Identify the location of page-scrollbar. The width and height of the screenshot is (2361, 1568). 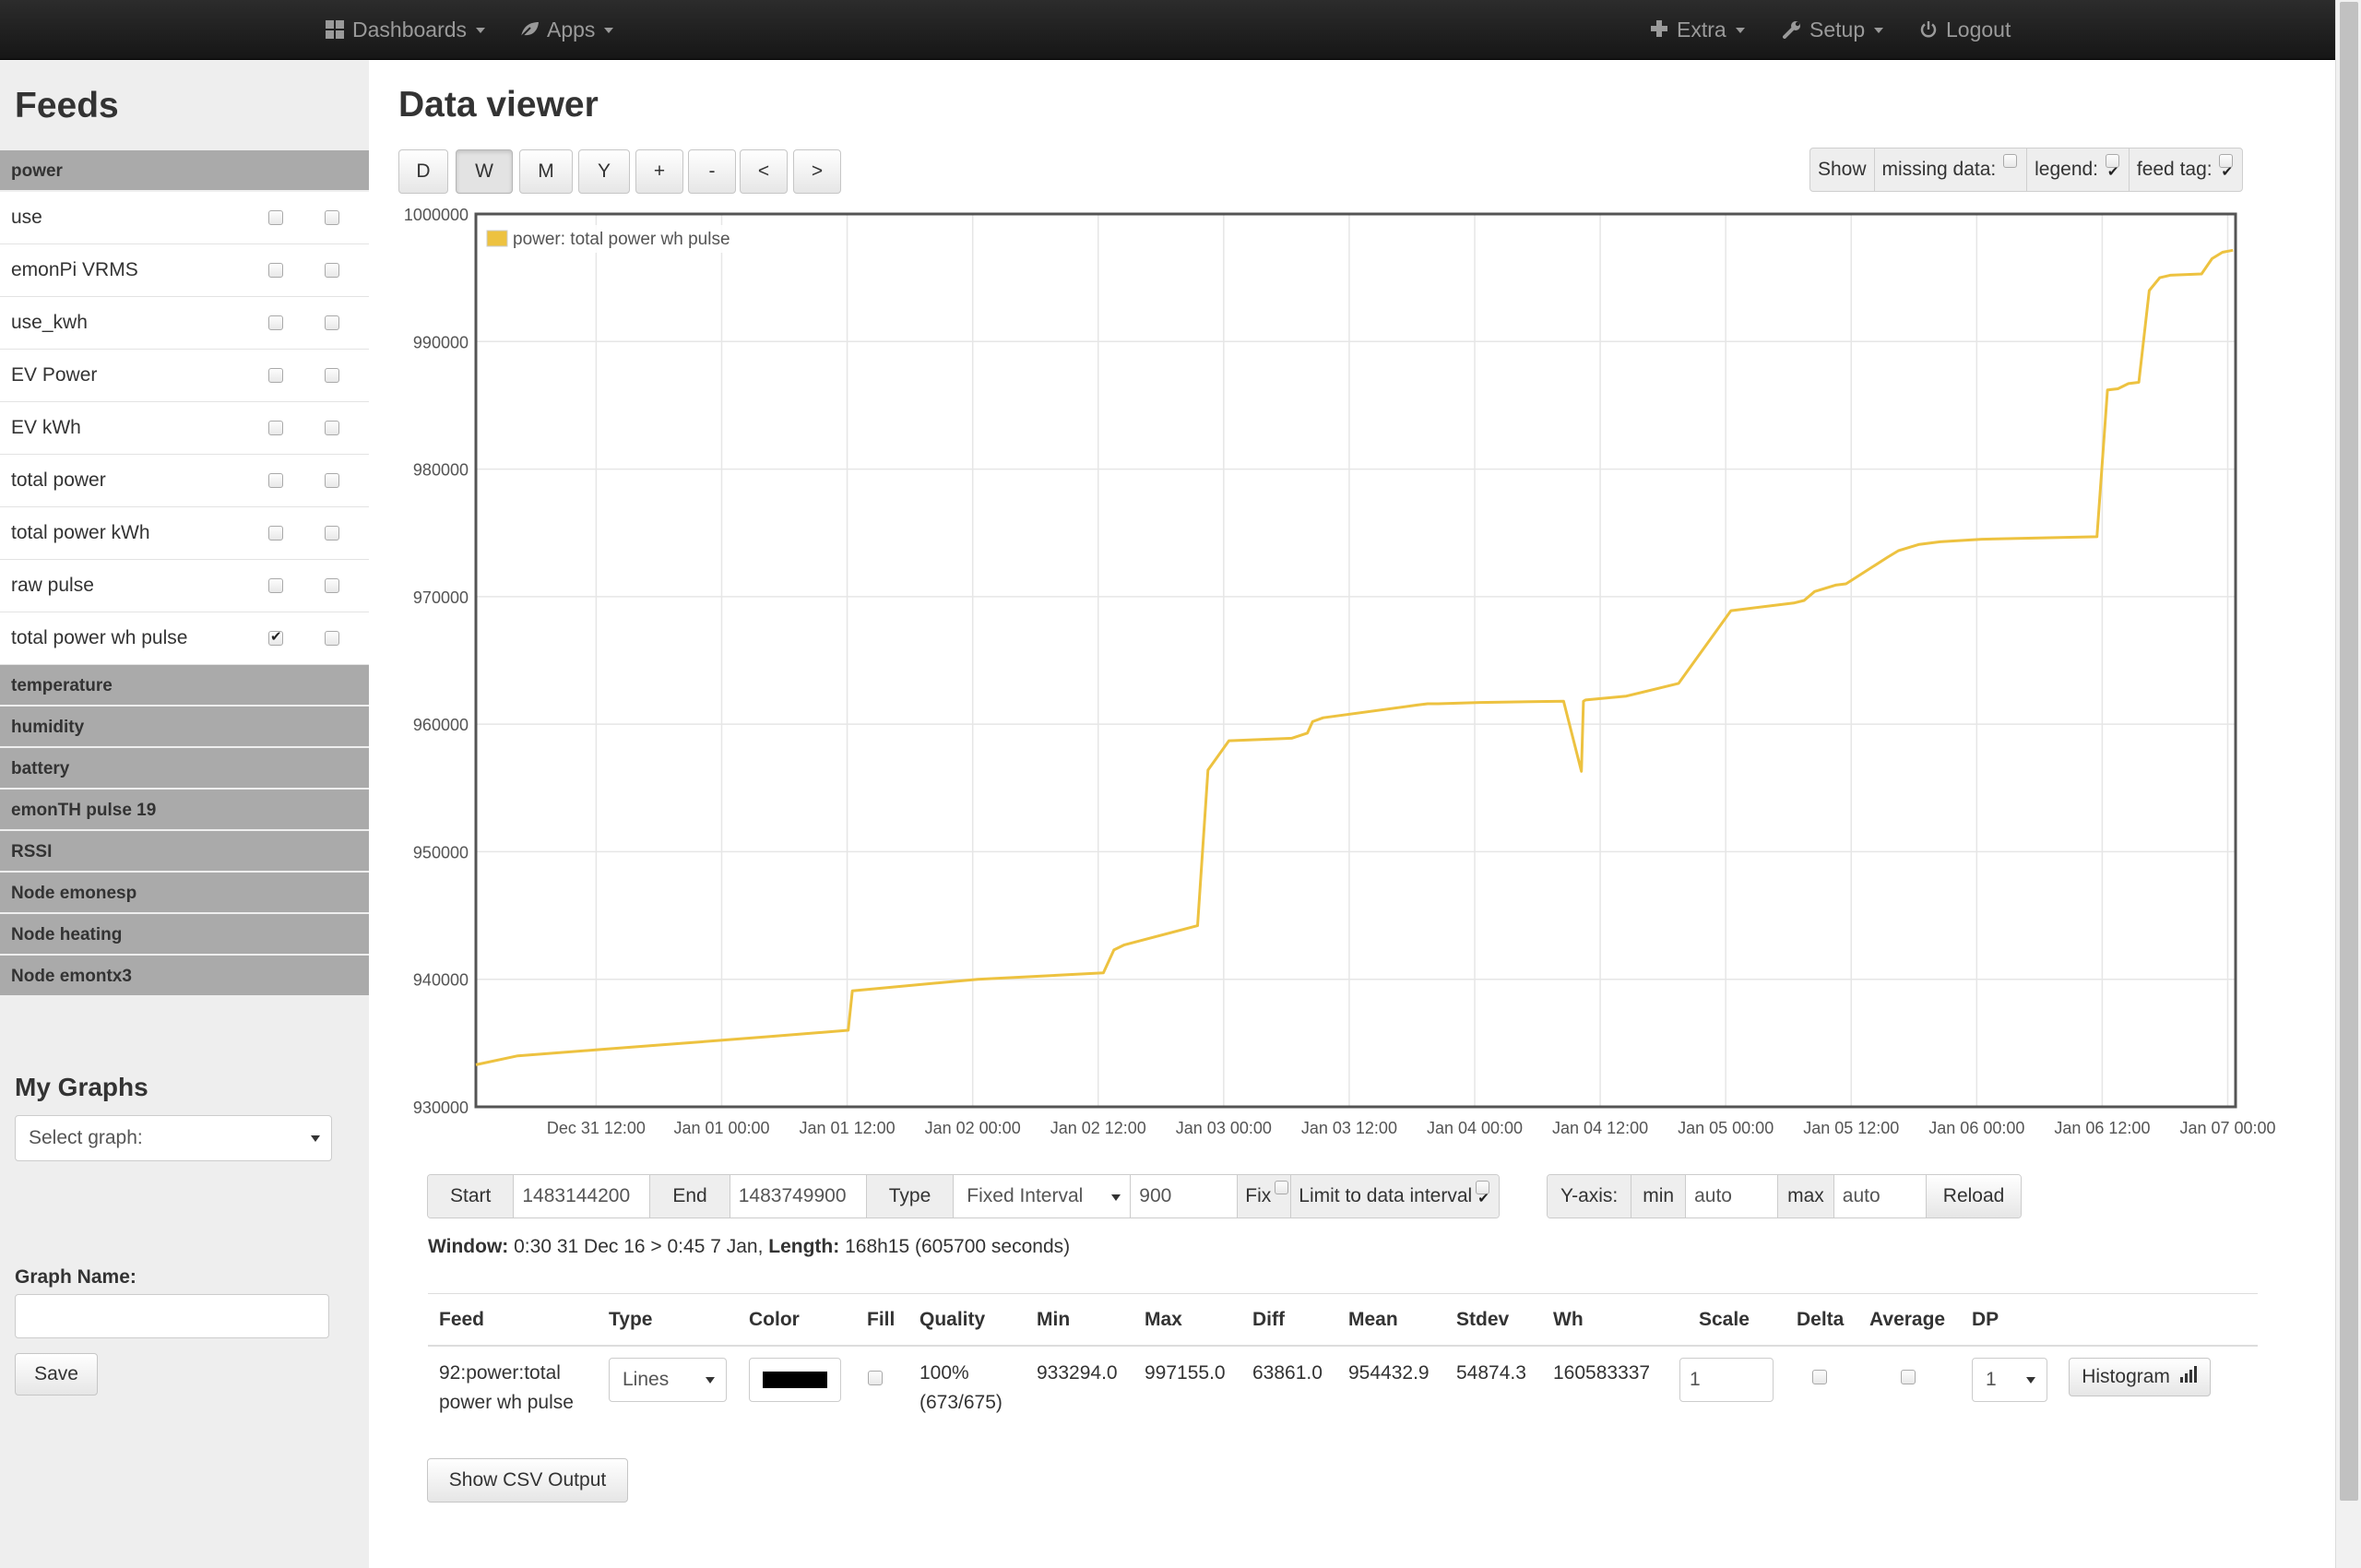
(2348, 784).